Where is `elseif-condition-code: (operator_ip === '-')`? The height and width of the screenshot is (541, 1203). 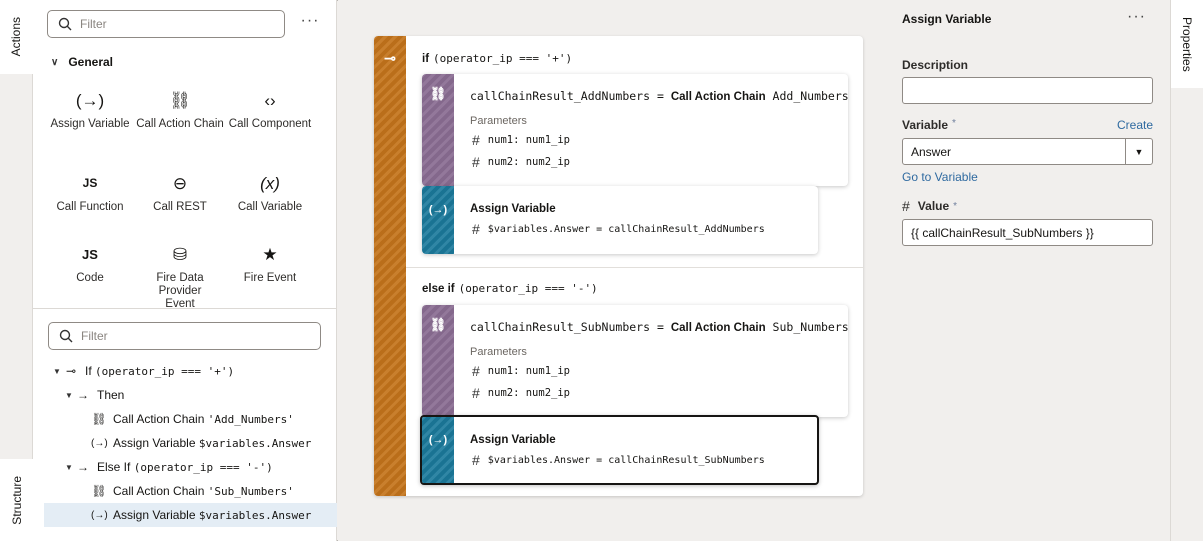 elseif-condition-code: (operator_ip === '-') is located at coordinates (528, 288).